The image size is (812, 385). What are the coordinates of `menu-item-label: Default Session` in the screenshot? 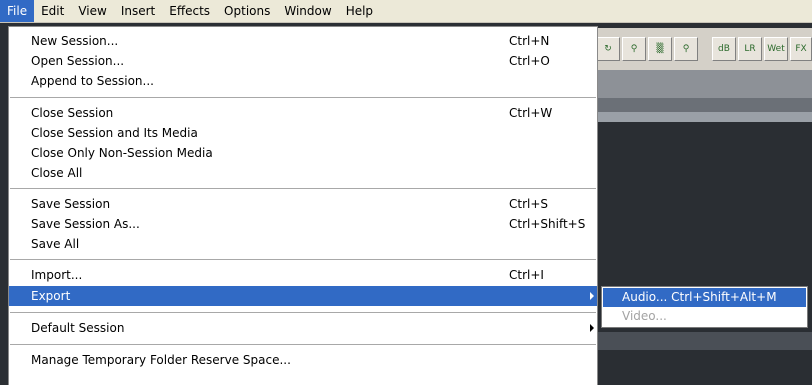 It's located at (78, 328).